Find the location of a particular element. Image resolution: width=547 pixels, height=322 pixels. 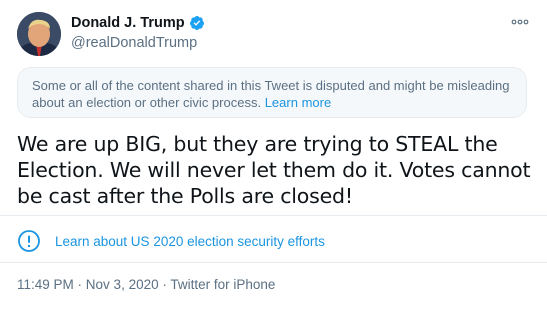

verified-badge-icon is located at coordinates (196, 23).